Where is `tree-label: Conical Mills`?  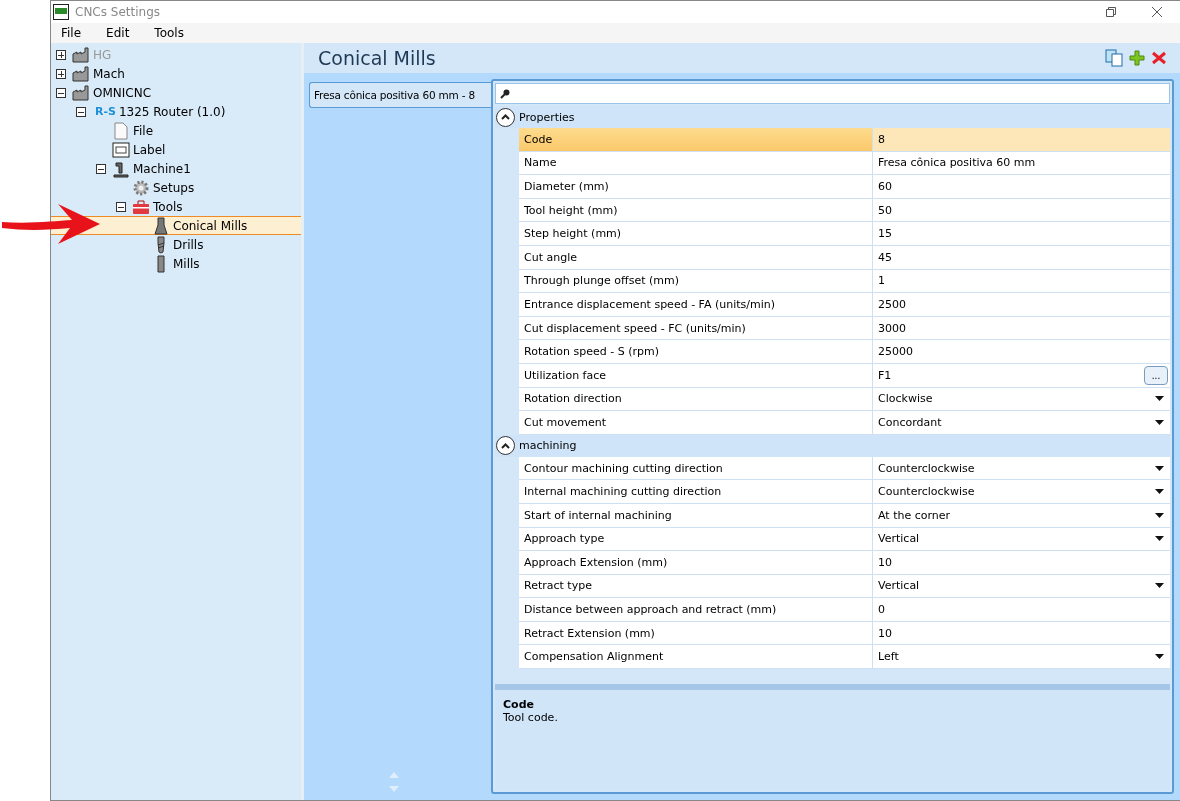 tree-label: Conical Mills is located at coordinates (210, 225).